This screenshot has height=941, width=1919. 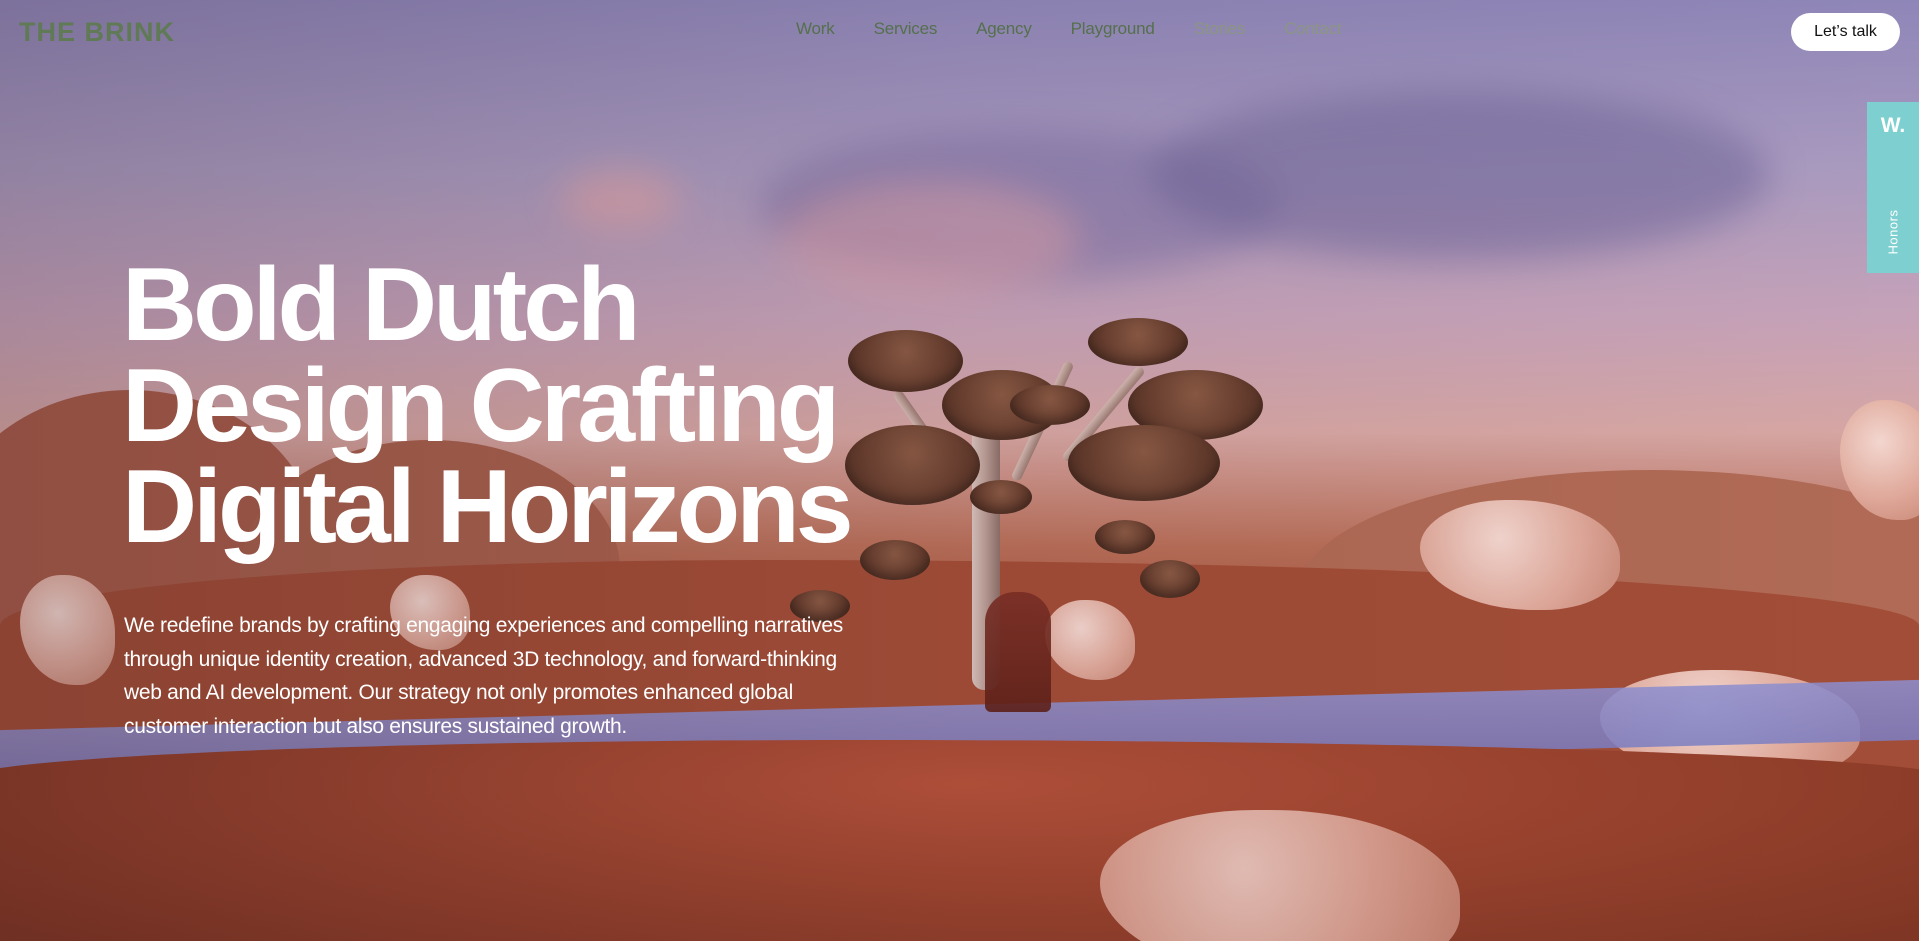 What do you see at coordinates (1893, 187) in the screenshot?
I see `honors-tab: W. Honors` at bounding box center [1893, 187].